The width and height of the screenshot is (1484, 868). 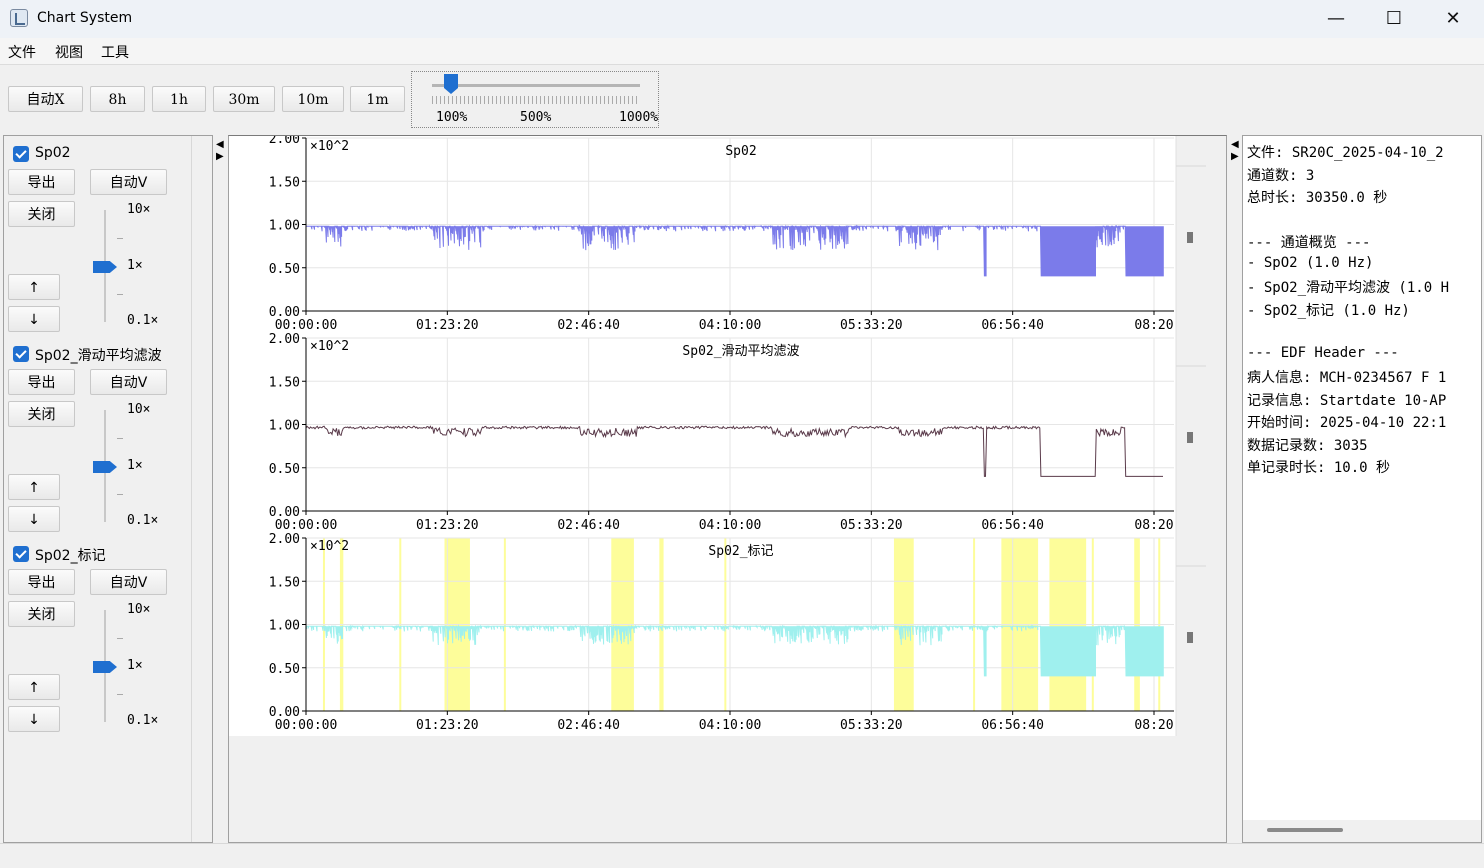 What do you see at coordinates (115, 52) in the screenshot?
I see `menu-tools: 工具` at bounding box center [115, 52].